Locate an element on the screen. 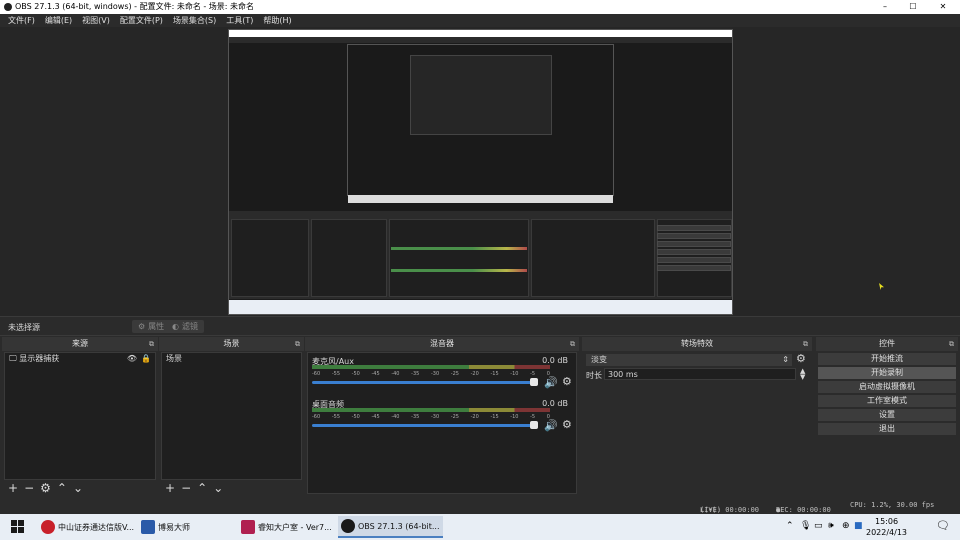 This screenshot has height=540, width=960. sources-title: 来源 is located at coordinates (80, 343).